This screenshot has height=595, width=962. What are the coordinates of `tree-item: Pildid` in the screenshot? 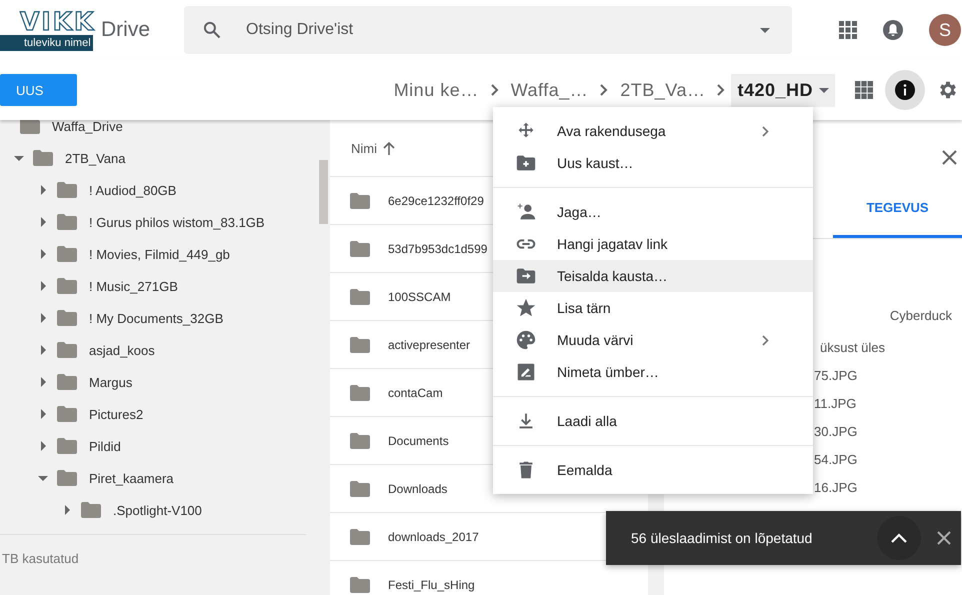 It's located at (105, 446).